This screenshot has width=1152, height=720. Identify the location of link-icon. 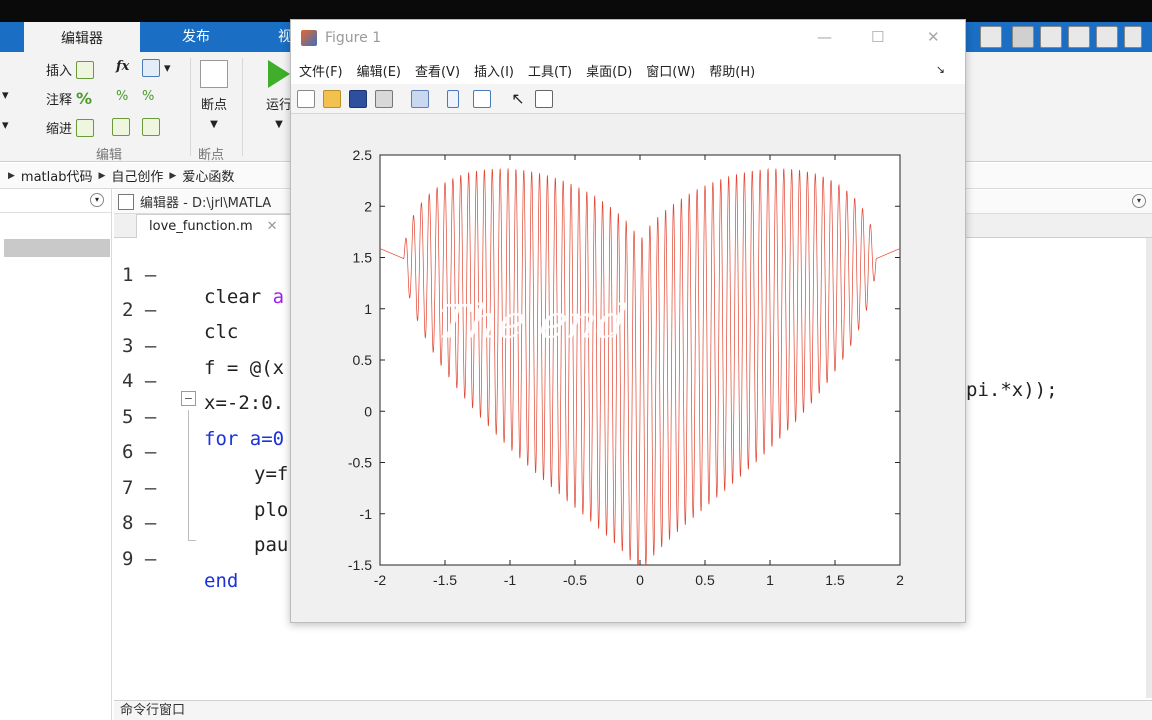
(420, 99).